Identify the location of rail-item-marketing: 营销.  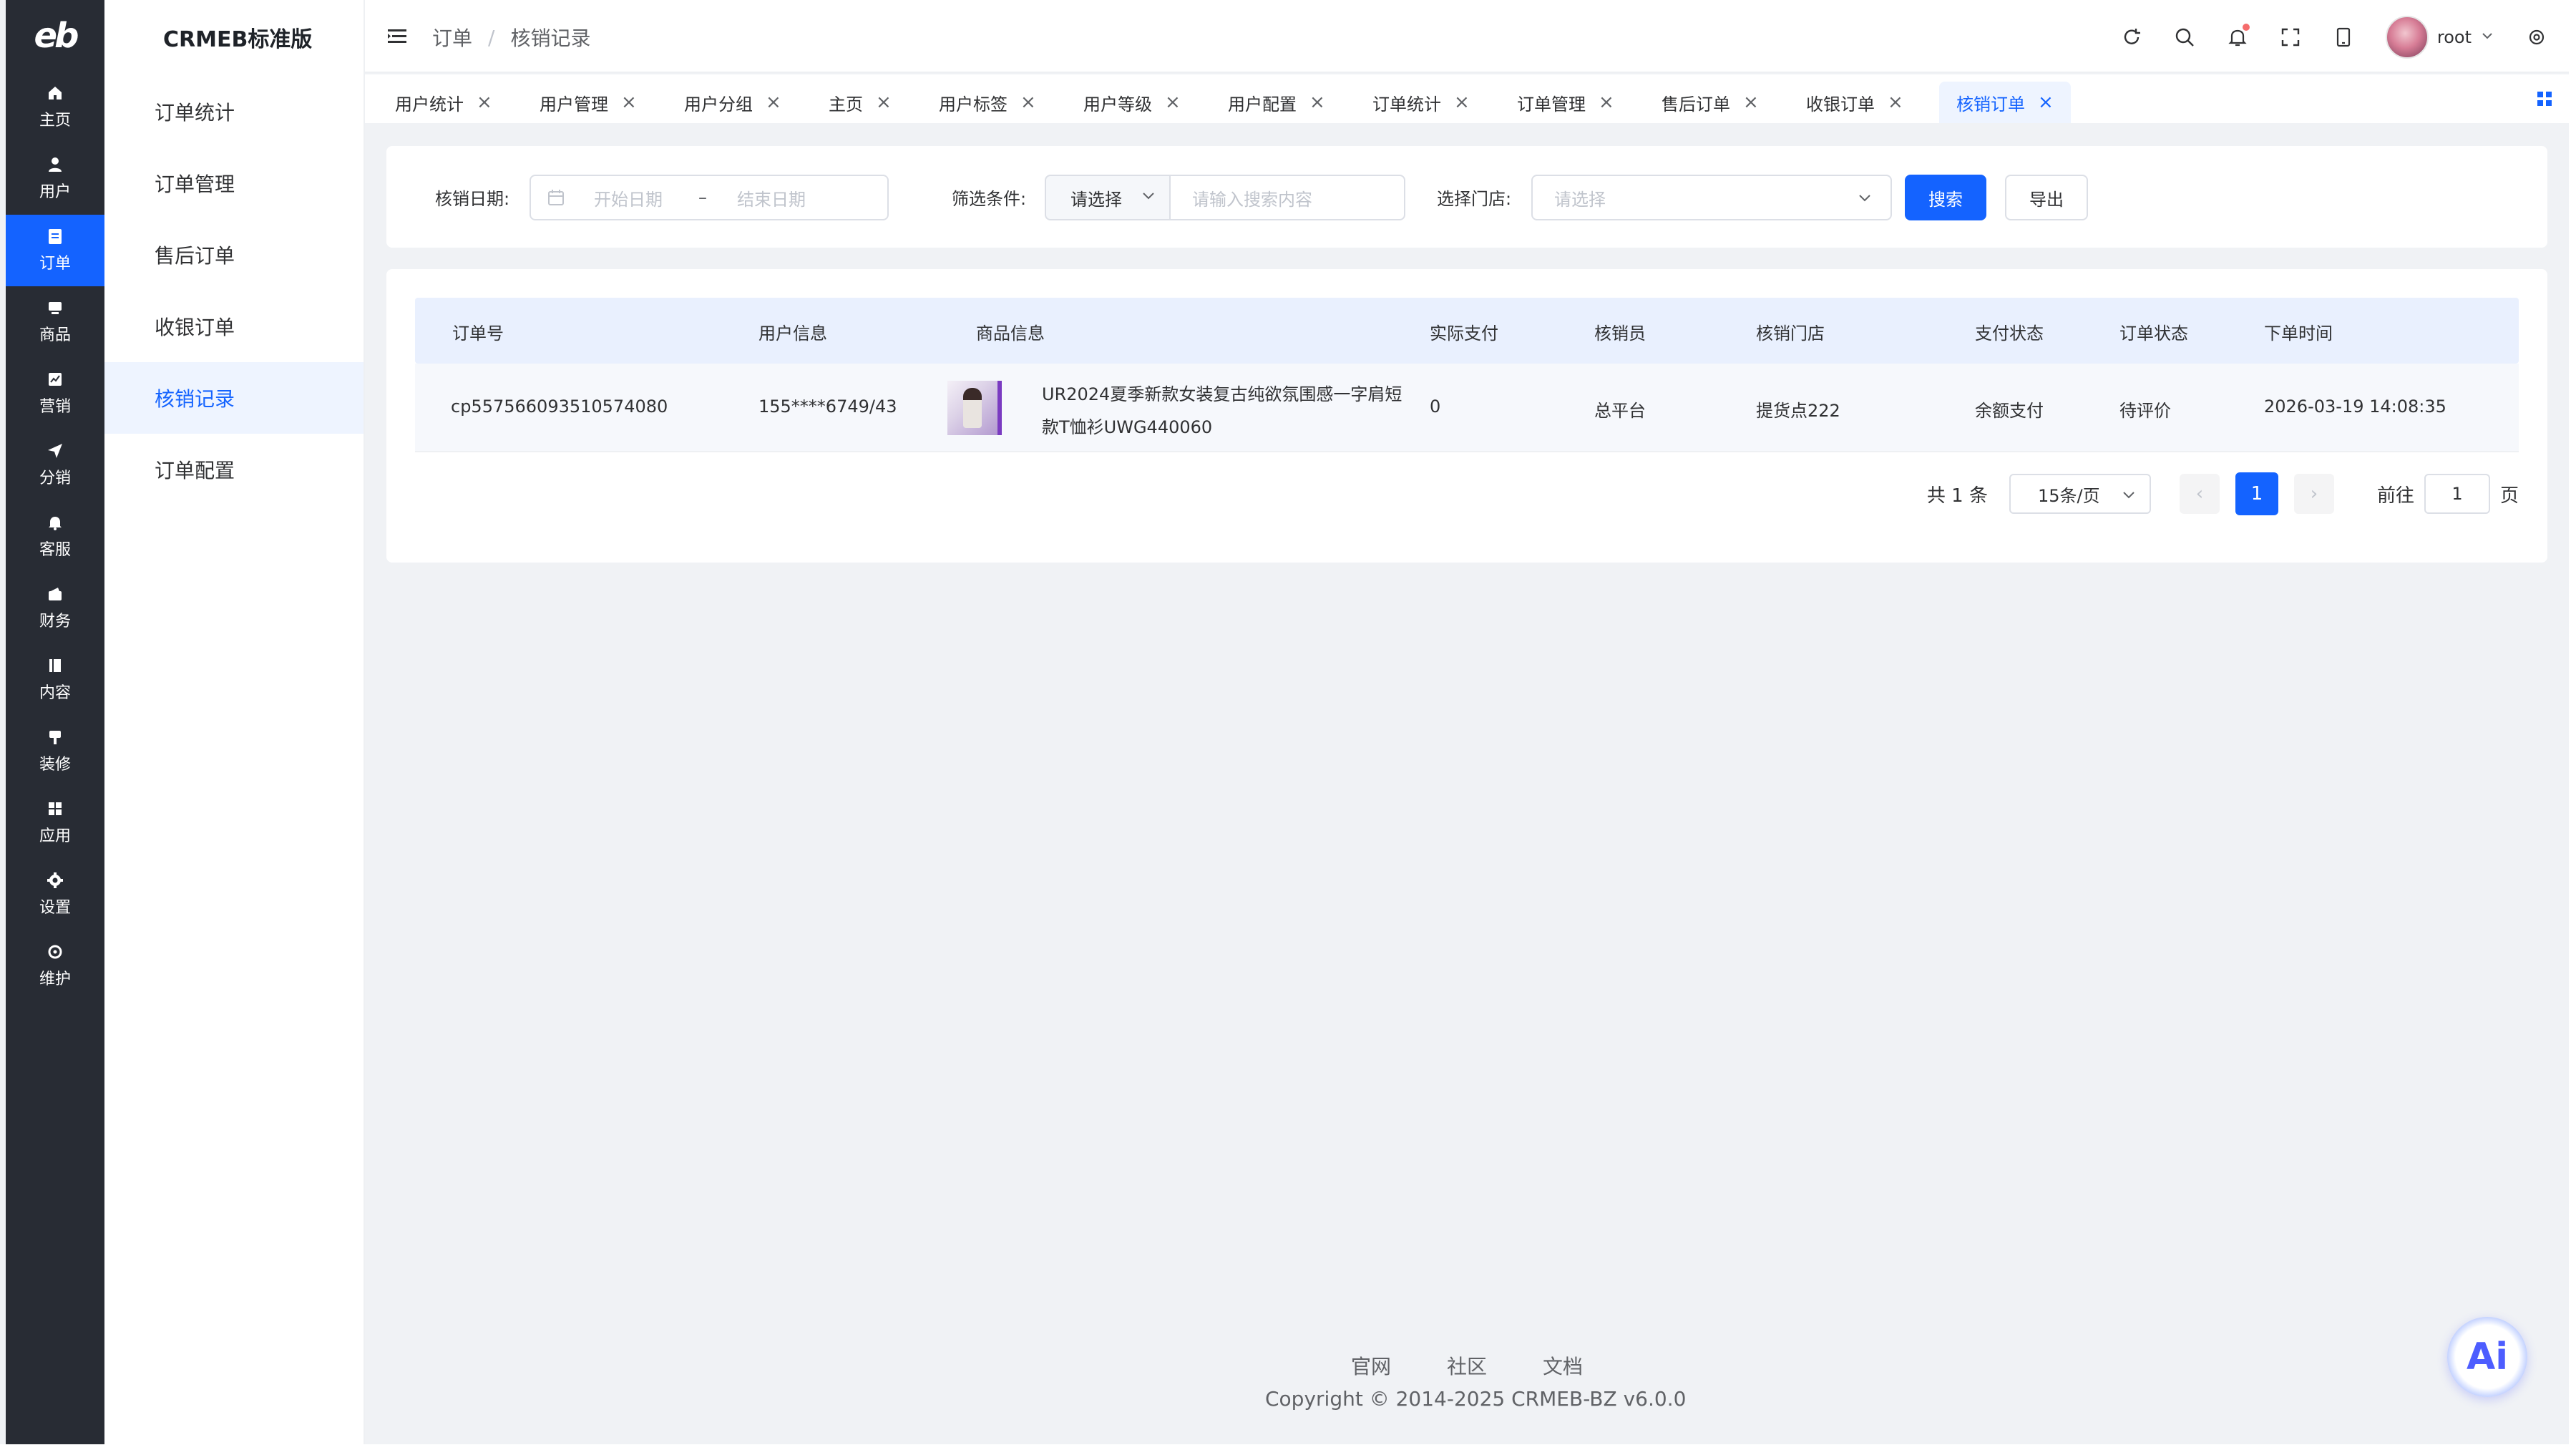
(55, 393).